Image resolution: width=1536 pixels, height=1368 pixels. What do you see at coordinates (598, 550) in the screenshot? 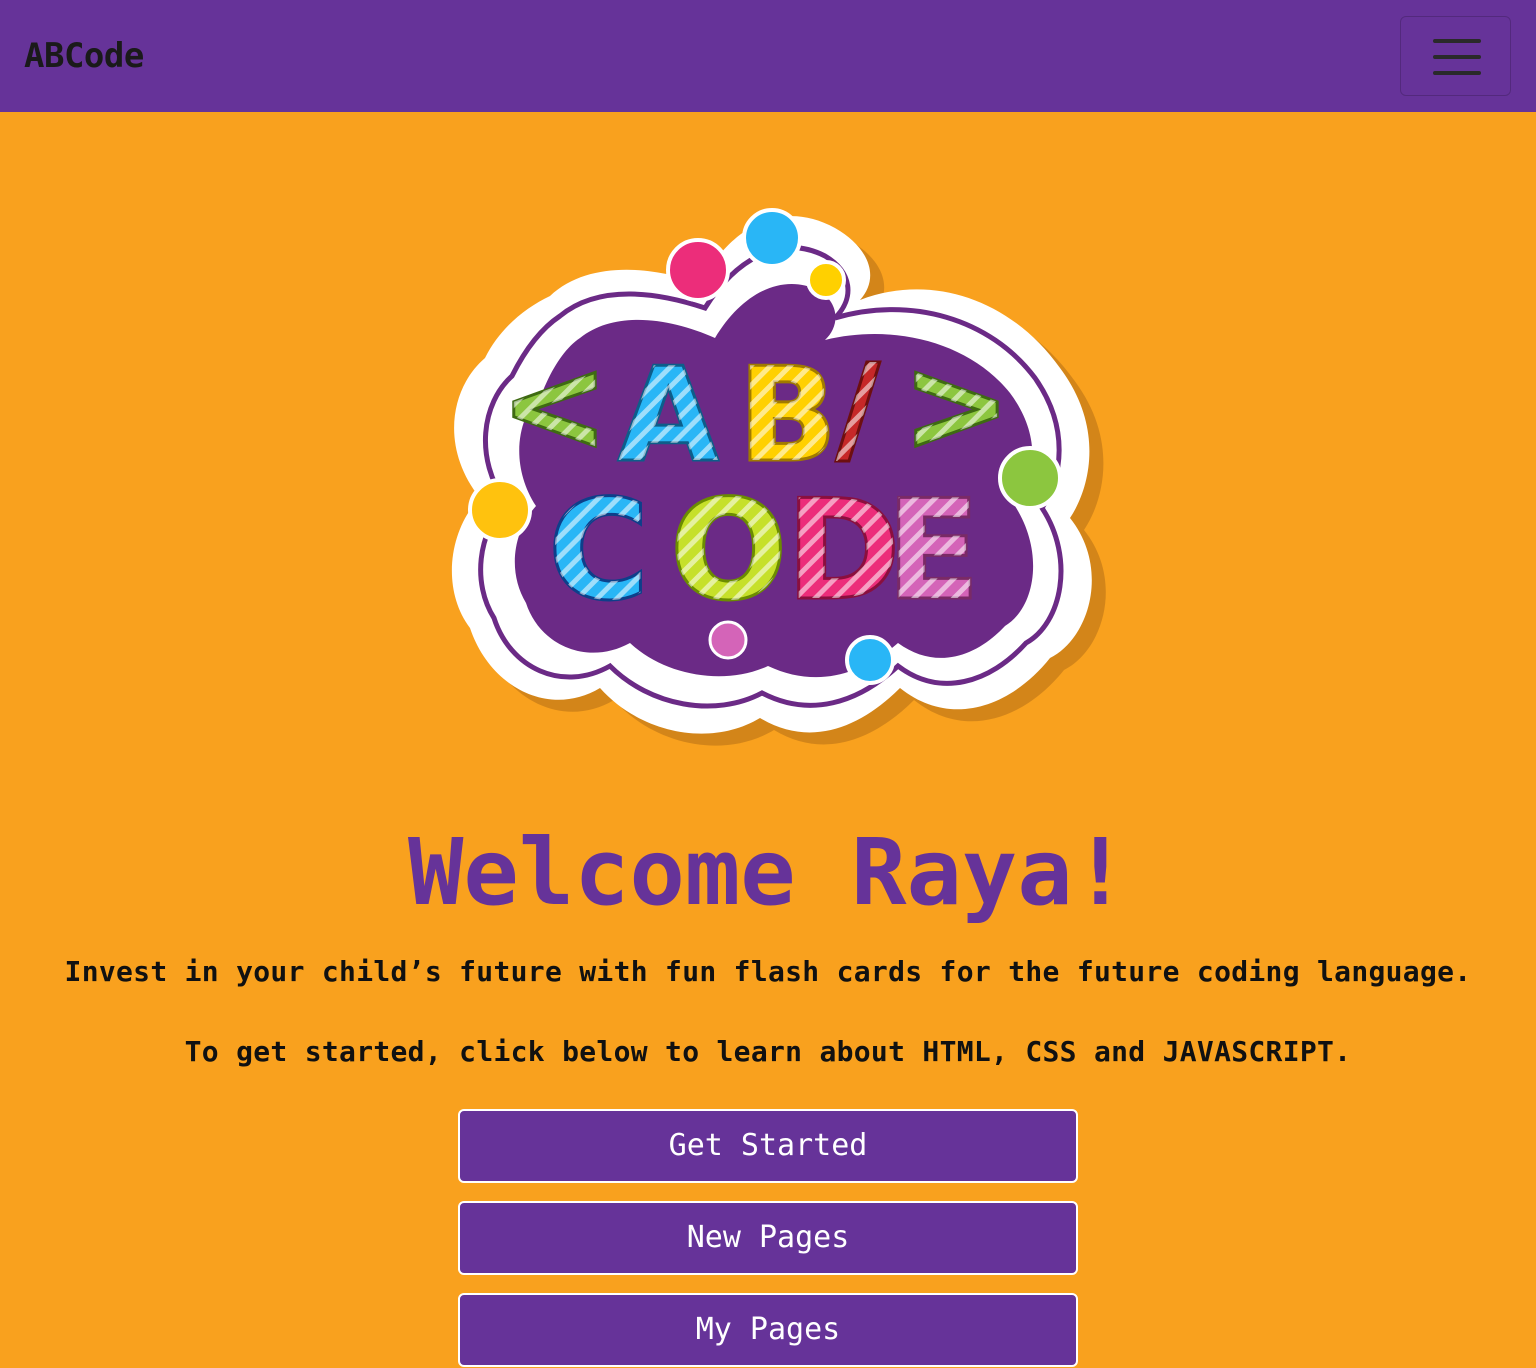
I see `svg-text: C` at bounding box center [598, 550].